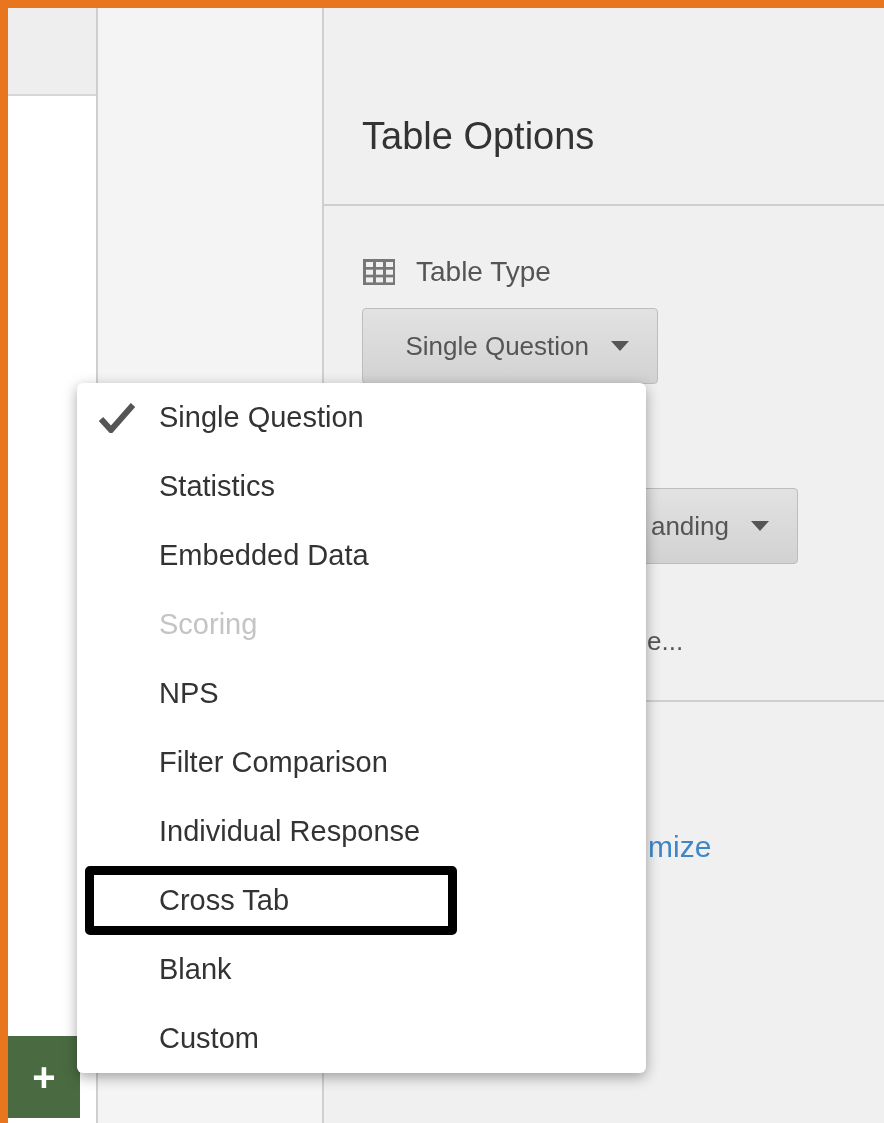 The height and width of the screenshot is (1123, 884). What do you see at coordinates (361, 969) in the screenshot?
I see `menu-item: Blank` at bounding box center [361, 969].